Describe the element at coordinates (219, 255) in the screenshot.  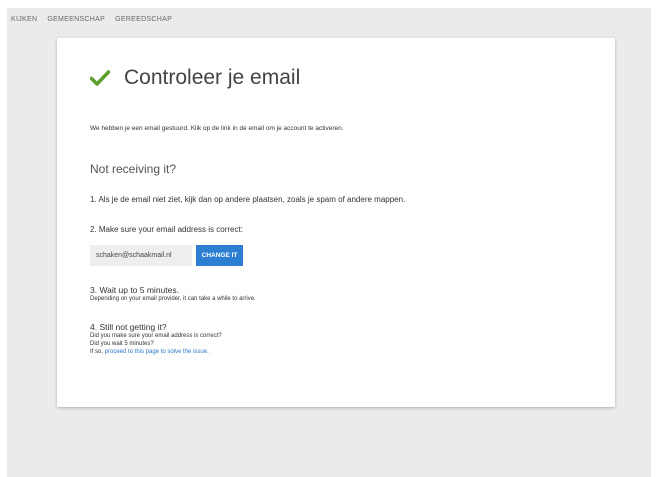
I see `change-email-button: CHANGE IT` at that location.